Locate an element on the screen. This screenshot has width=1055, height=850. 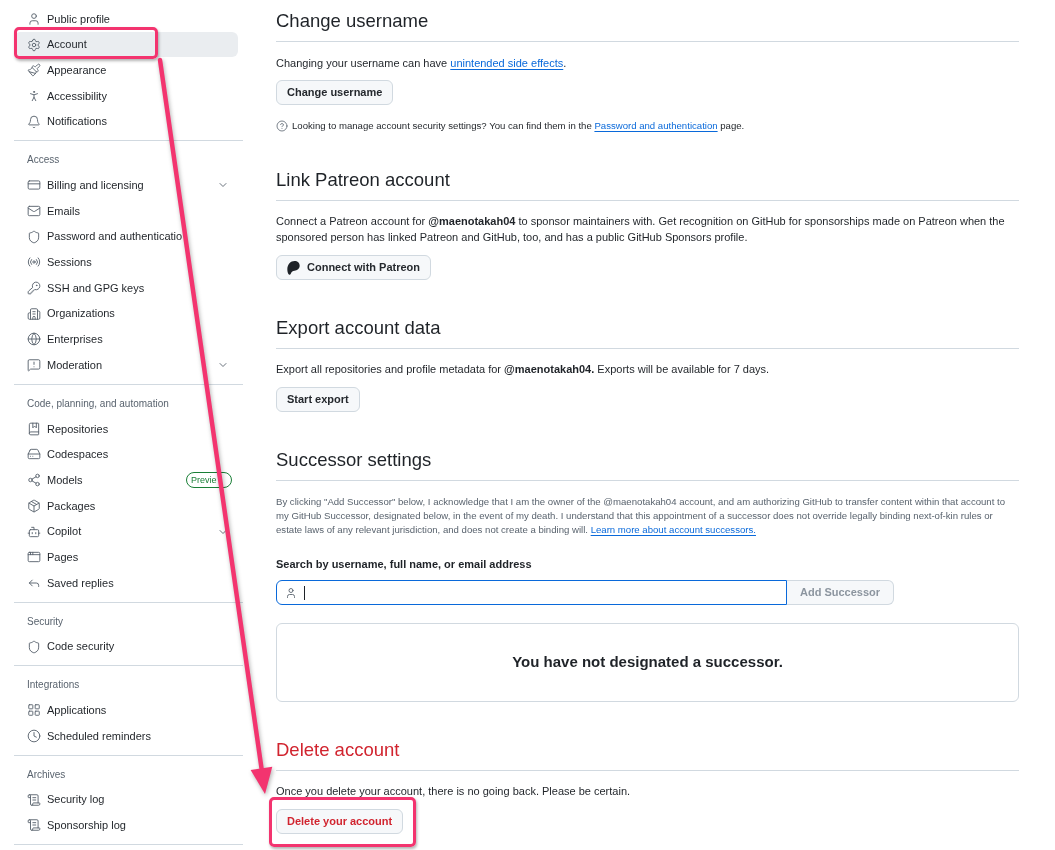
sidebar-heading: Access is located at coordinates (43, 160).